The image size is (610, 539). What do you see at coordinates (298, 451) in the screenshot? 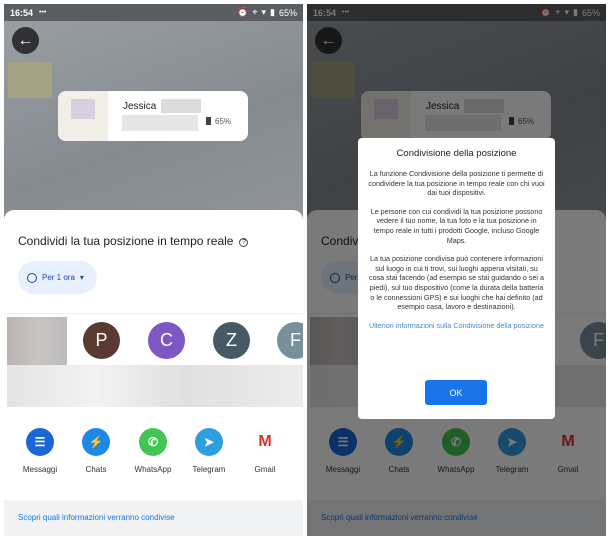
I see `app-c: C` at bounding box center [298, 451].